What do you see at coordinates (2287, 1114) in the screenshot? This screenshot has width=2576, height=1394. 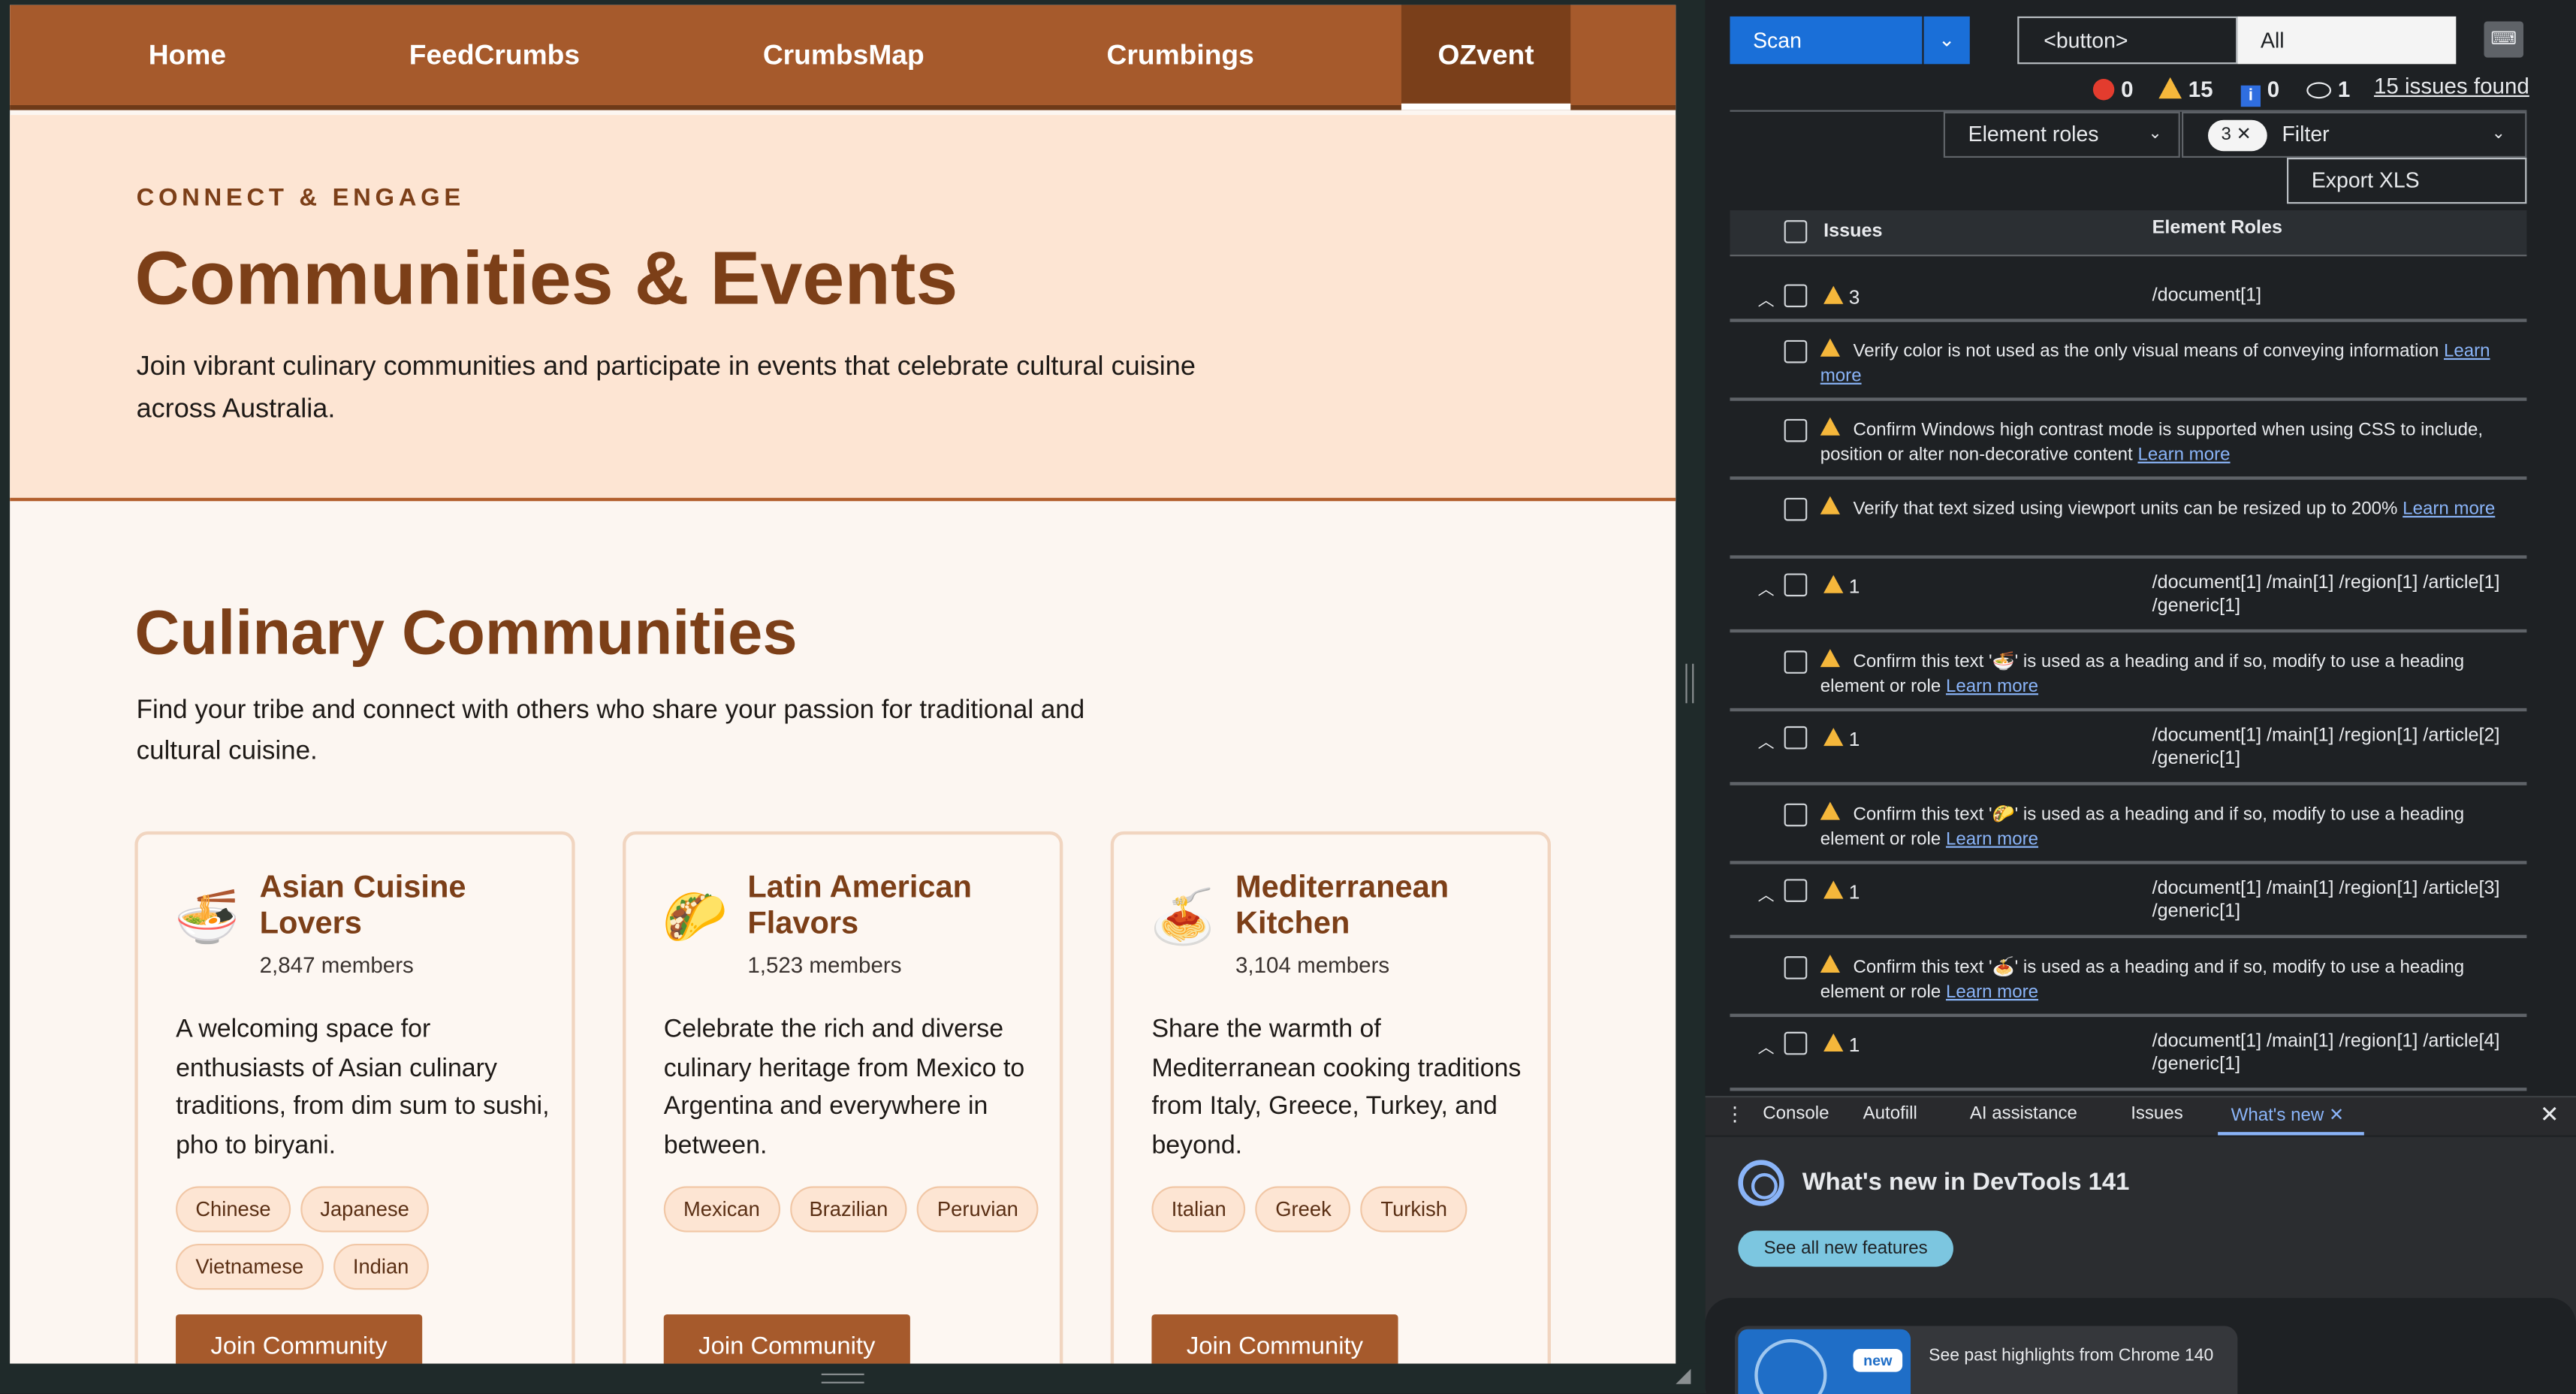 I see `tab-whats-new: What's new ✕` at bounding box center [2287, 1114].